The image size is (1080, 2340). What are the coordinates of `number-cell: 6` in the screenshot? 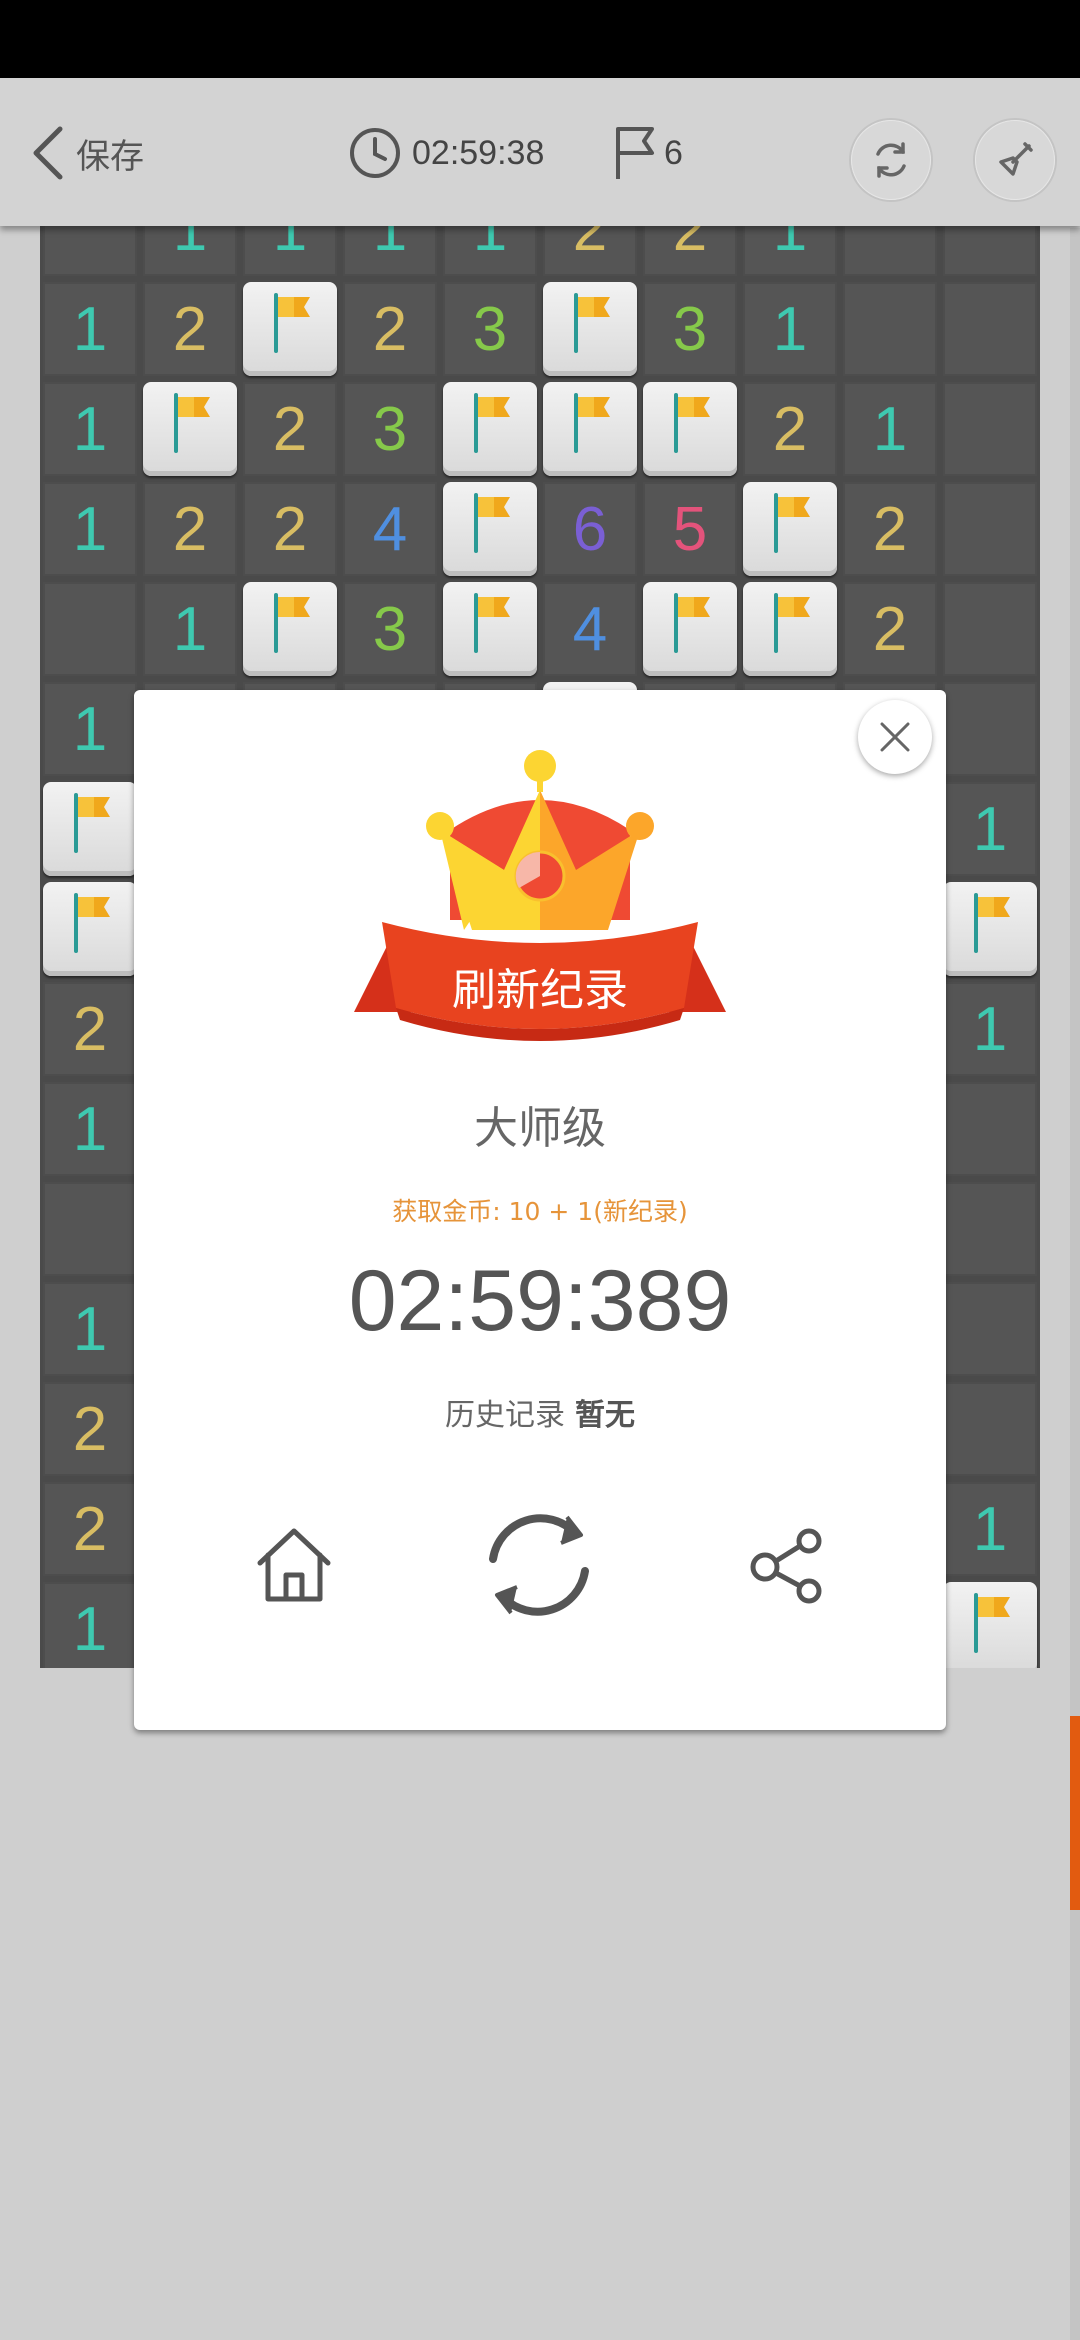 It's located at (590, 529).